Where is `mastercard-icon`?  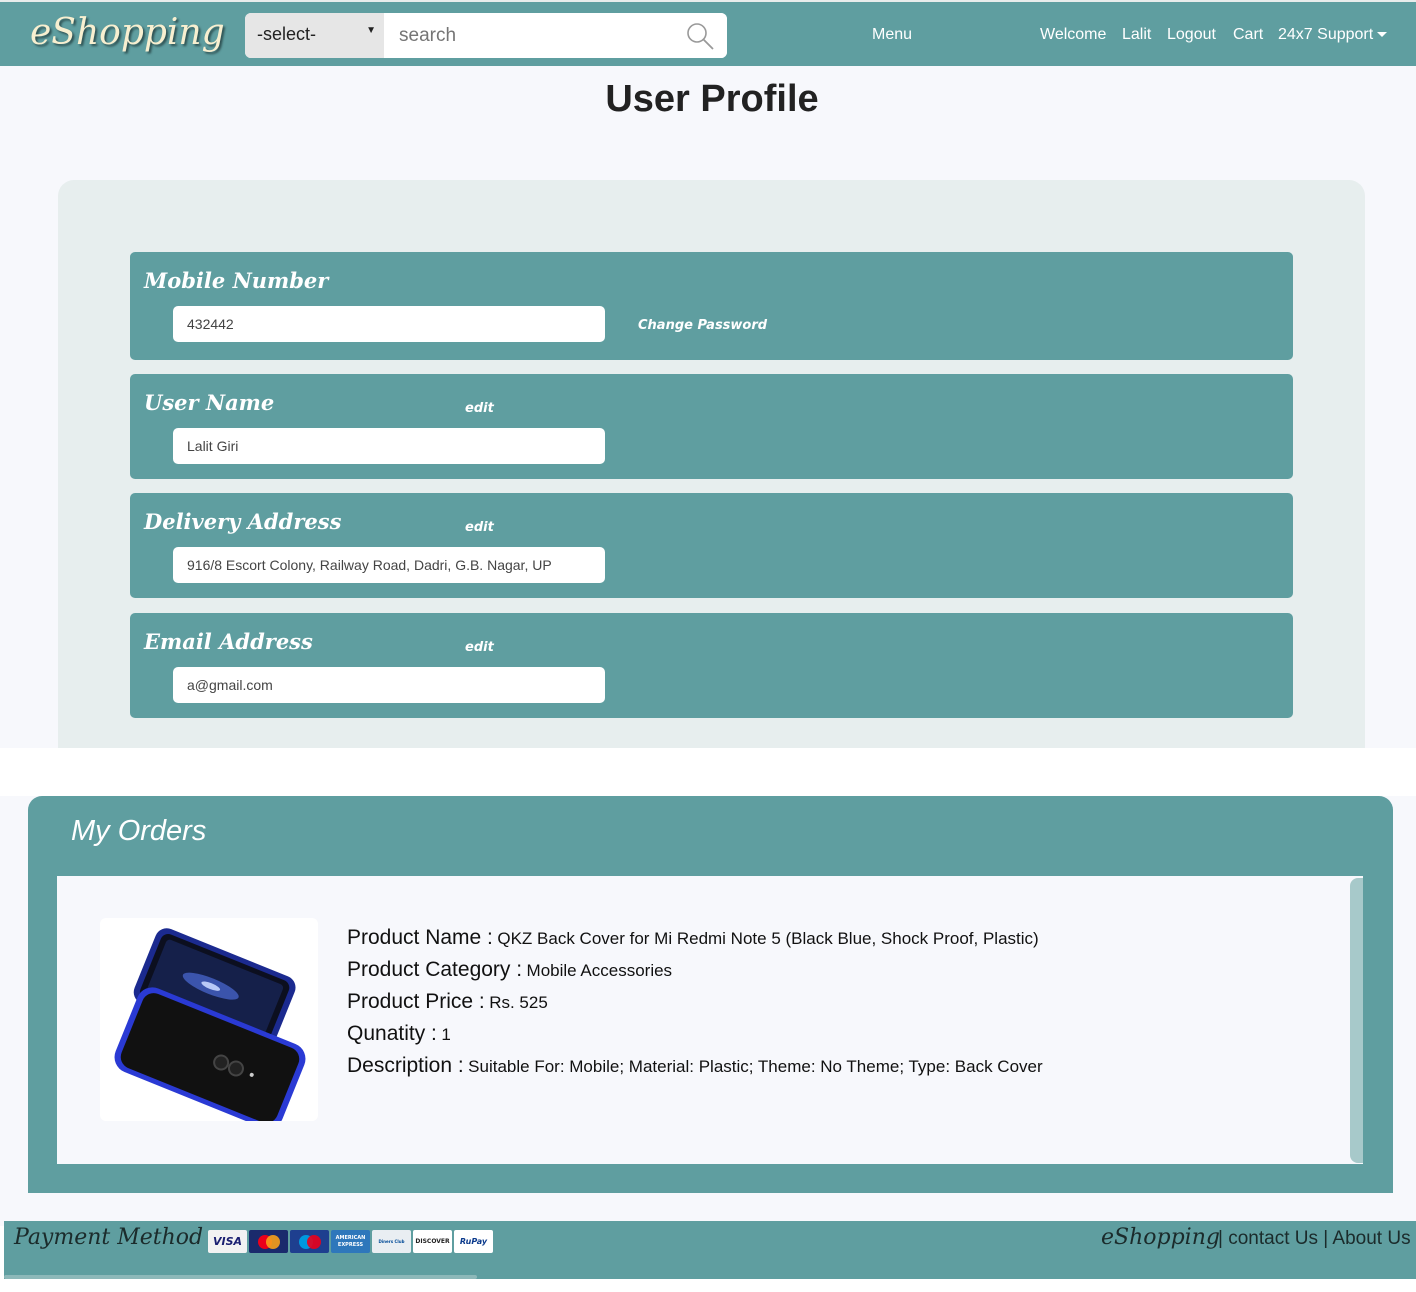 mastercard-icon is located at coordinates (268, 1241).